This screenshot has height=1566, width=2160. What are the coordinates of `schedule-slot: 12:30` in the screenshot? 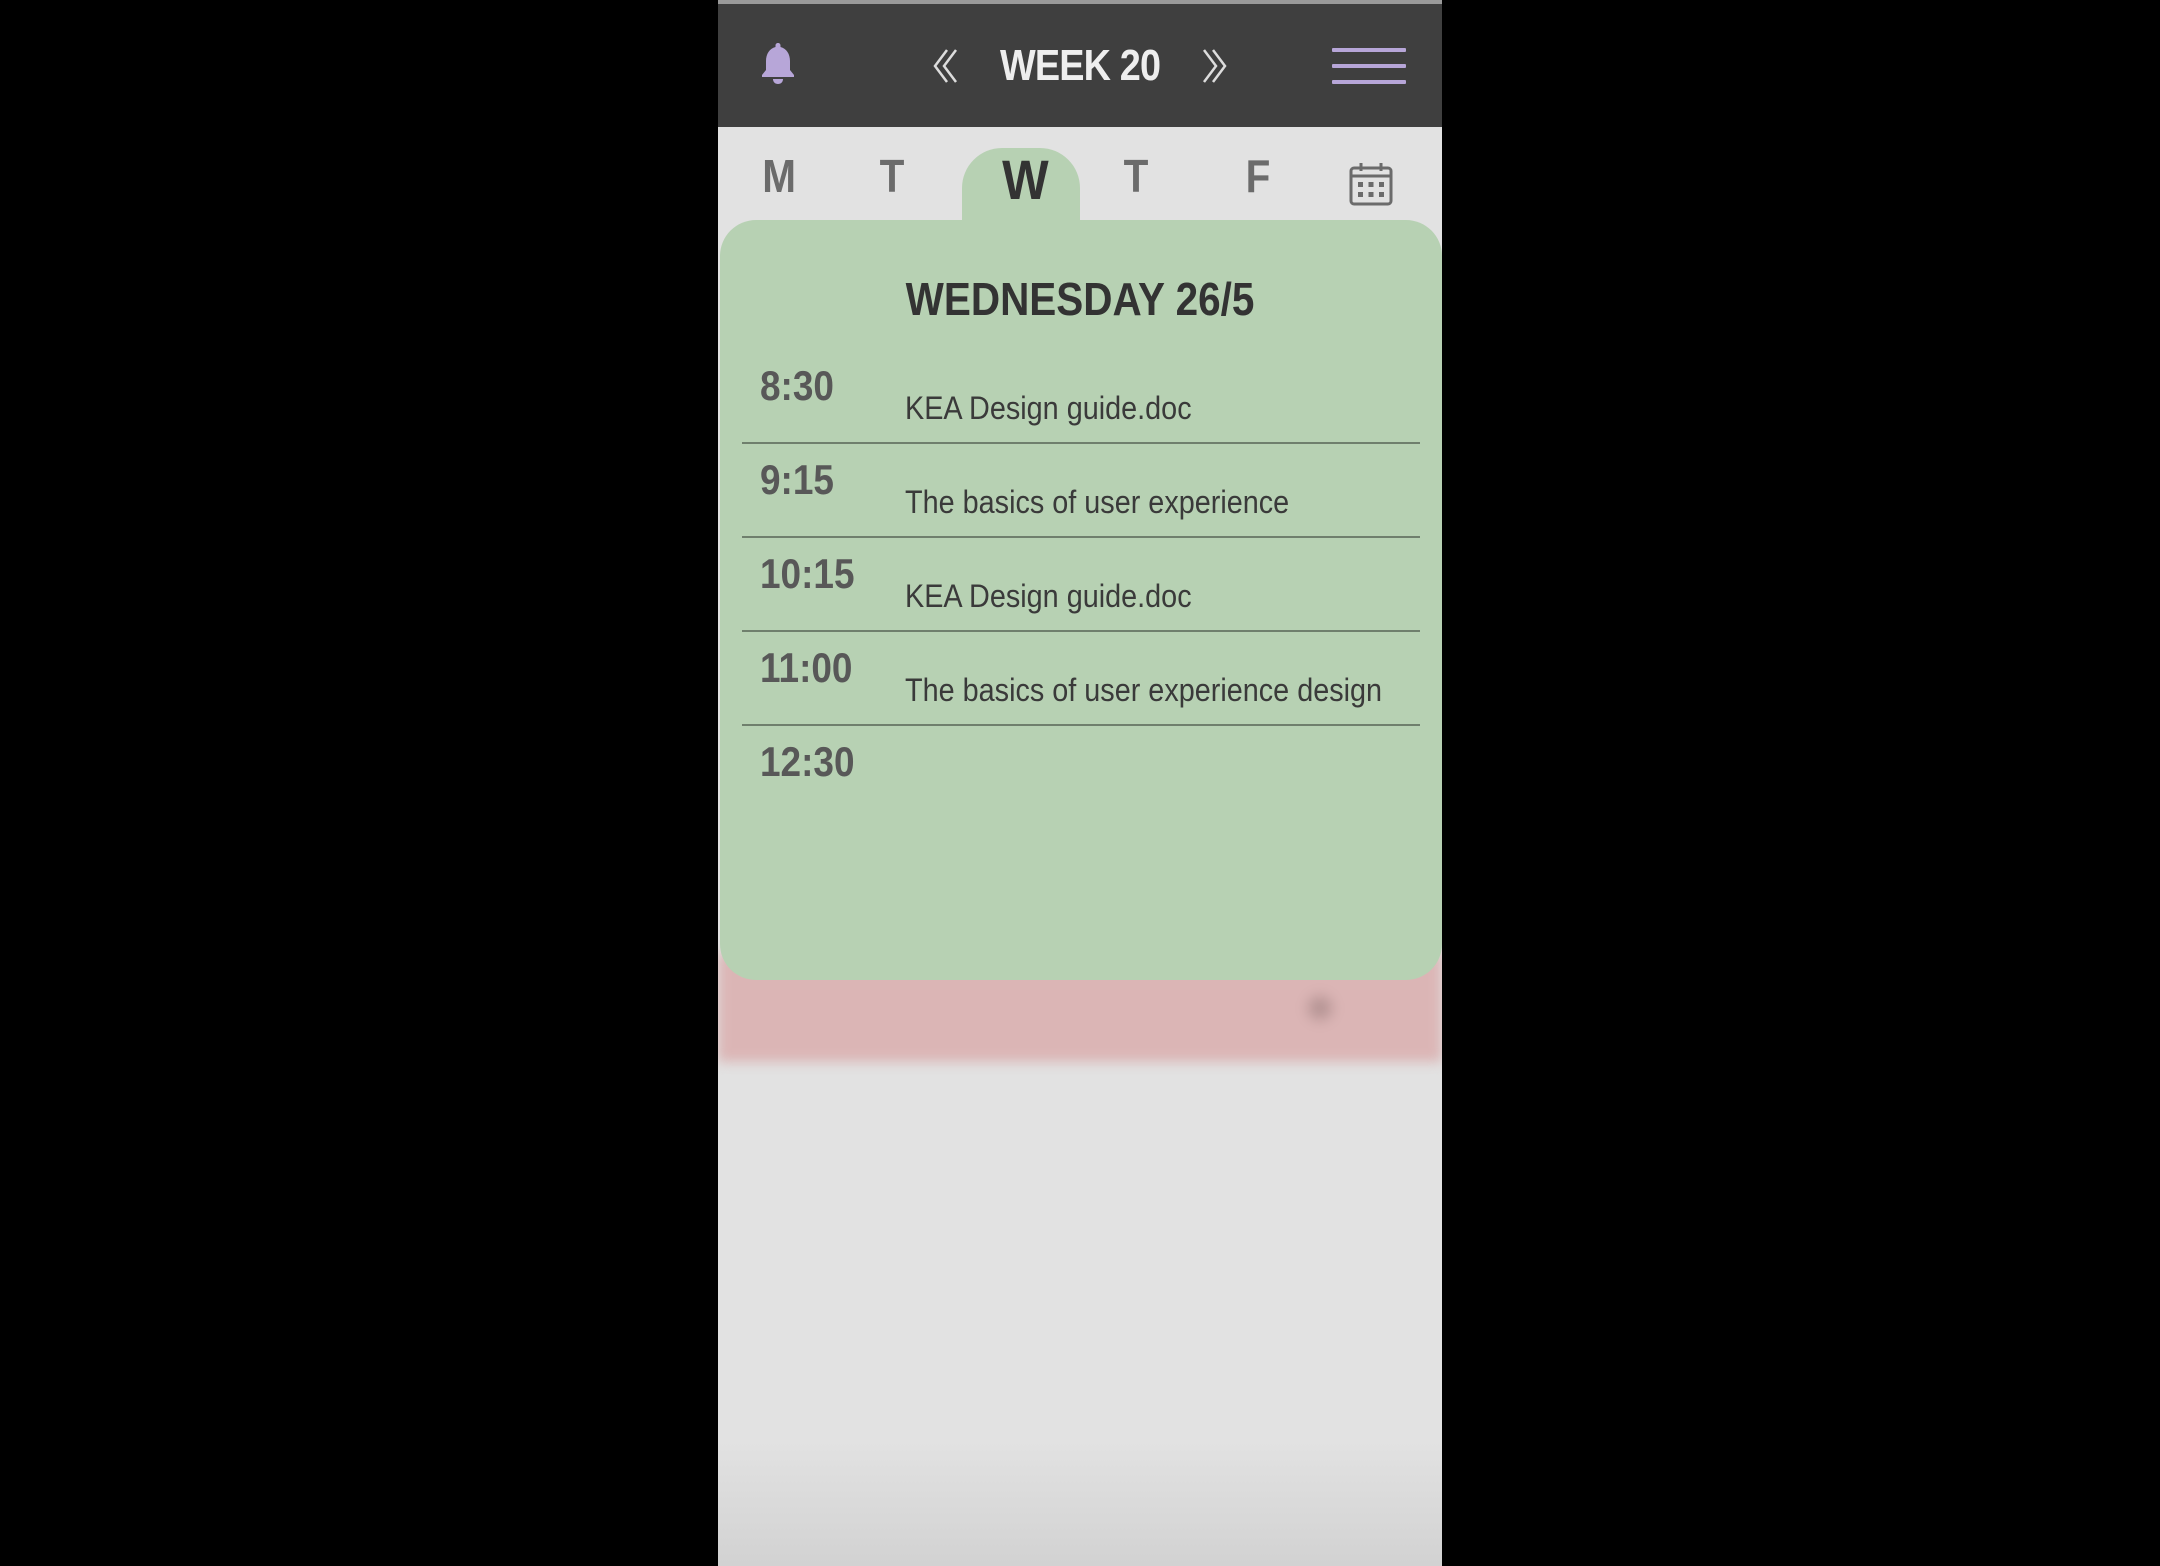 It's located at (1081, 773).